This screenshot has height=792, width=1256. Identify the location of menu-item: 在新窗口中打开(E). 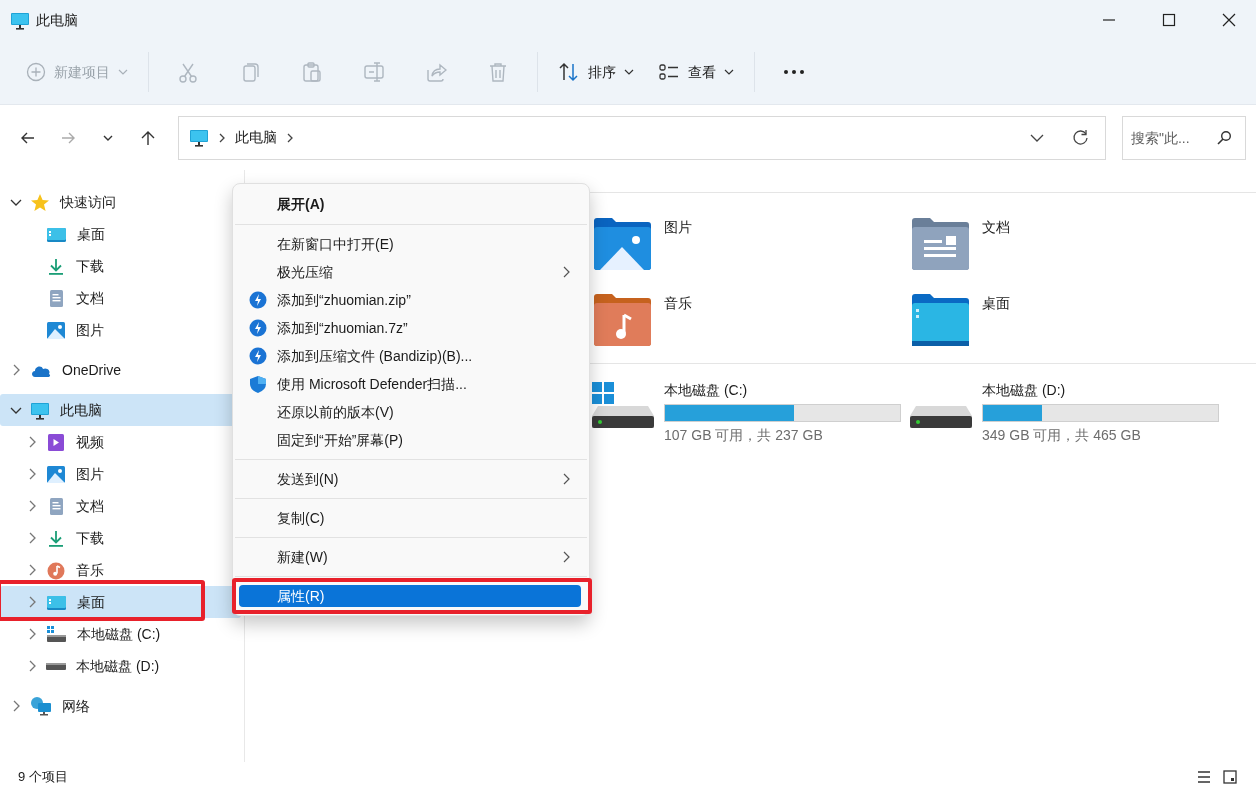
(410, 244).